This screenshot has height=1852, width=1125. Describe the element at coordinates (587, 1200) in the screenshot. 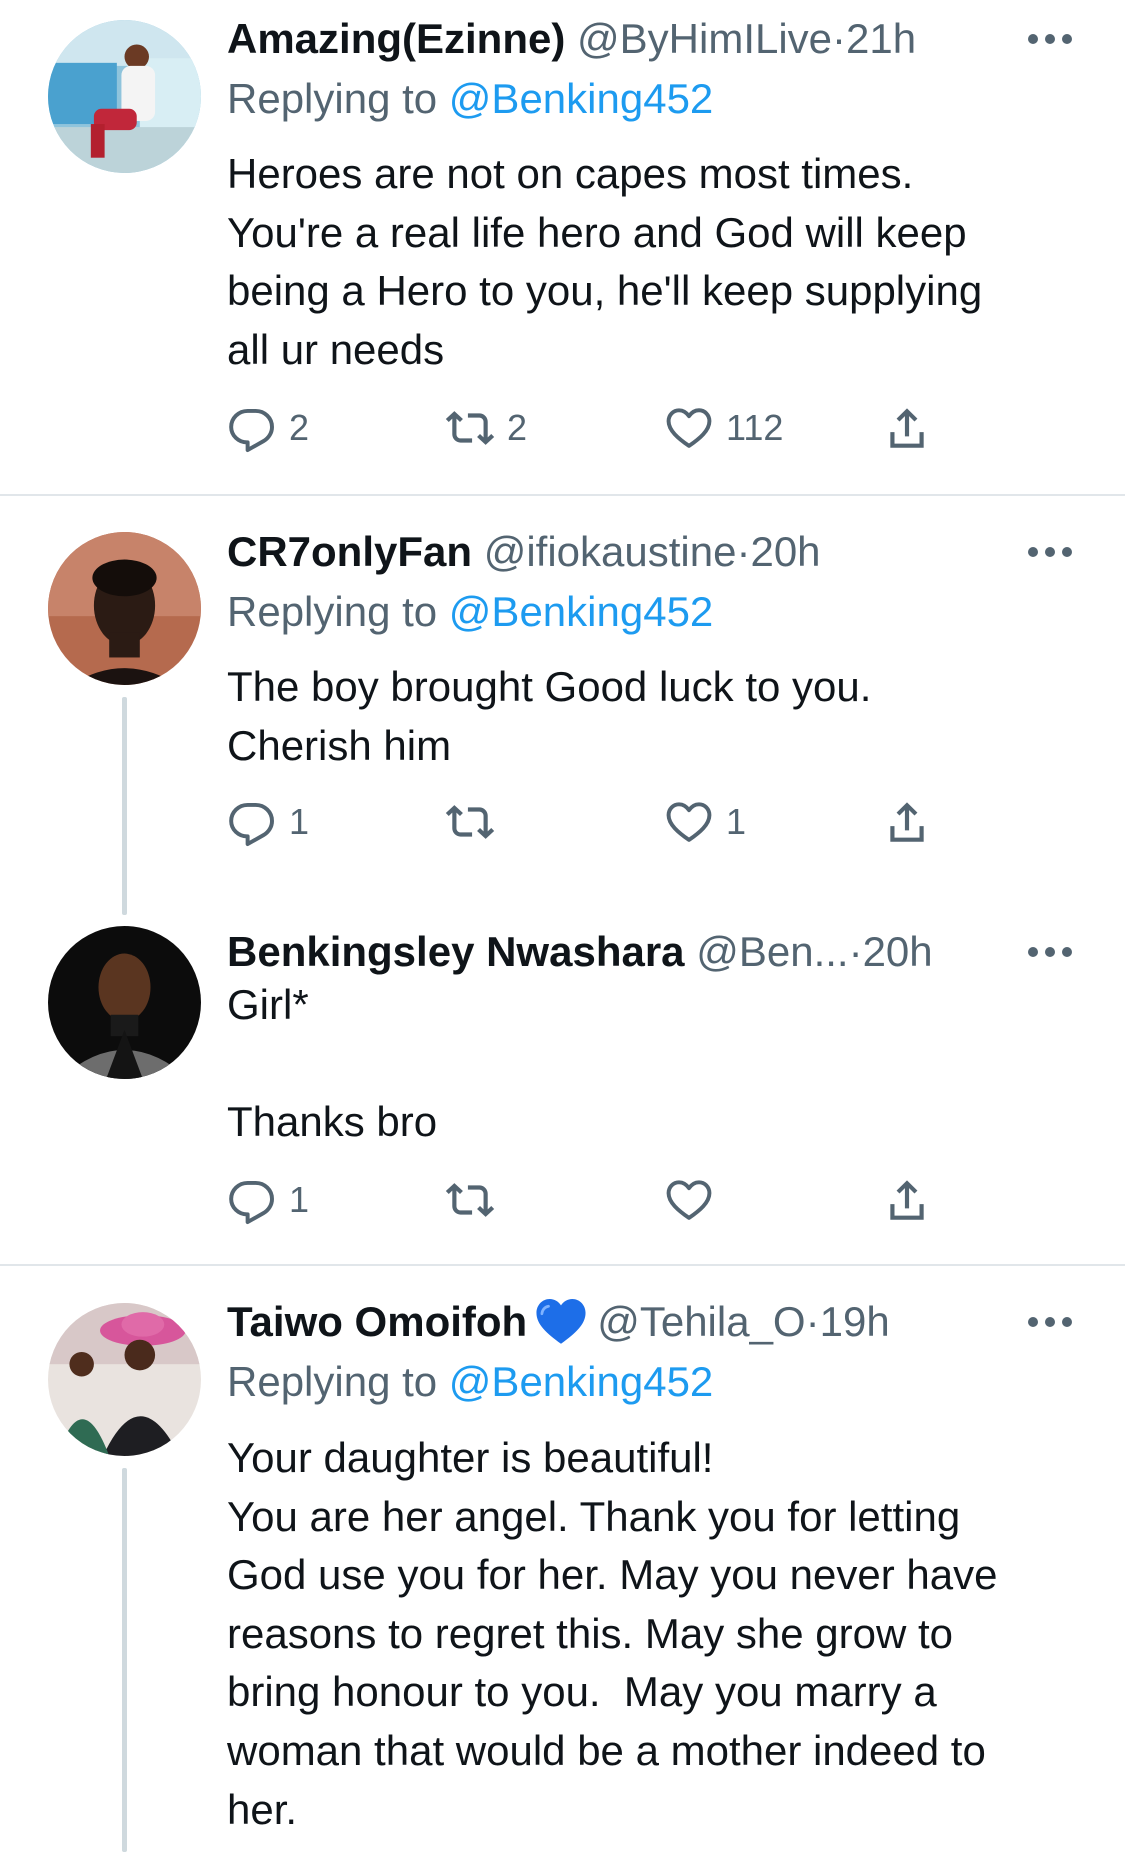

I see `tweet-actions: 1` at that location.